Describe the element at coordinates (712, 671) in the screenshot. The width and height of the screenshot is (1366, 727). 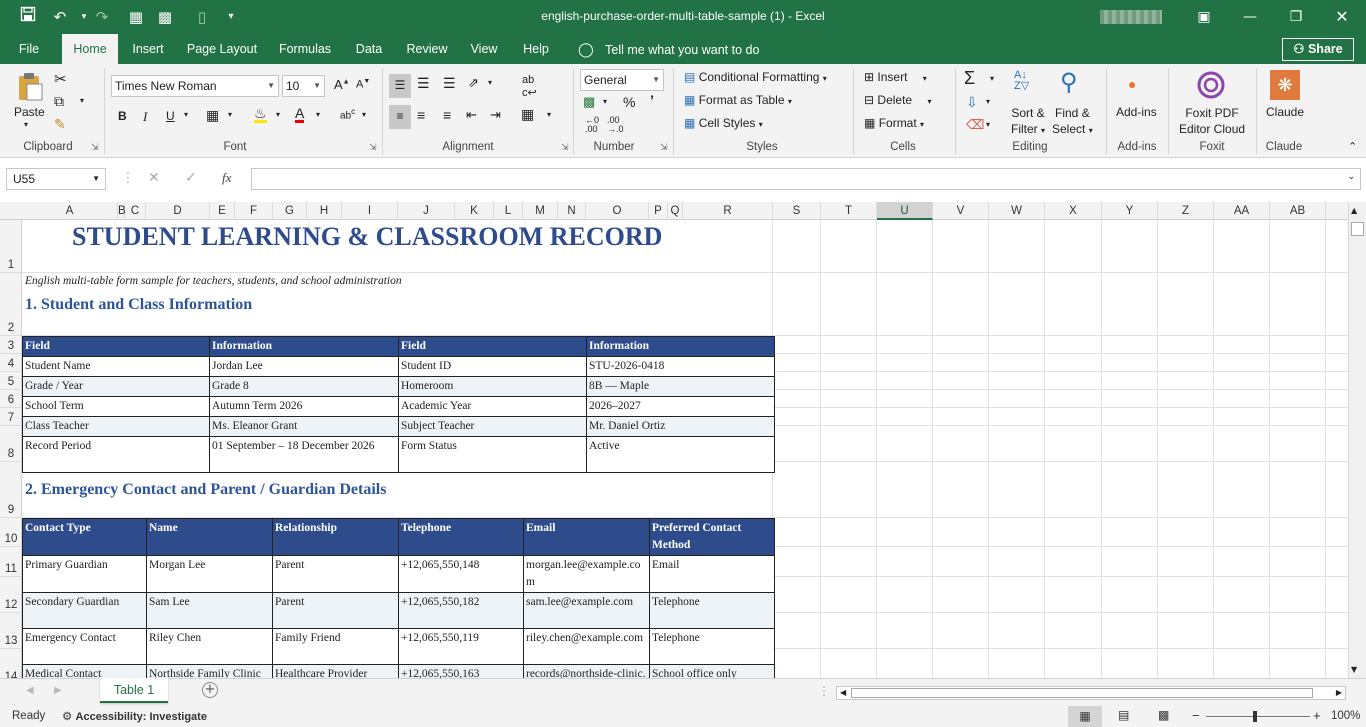
I see `table-cell: School office only` at that location.